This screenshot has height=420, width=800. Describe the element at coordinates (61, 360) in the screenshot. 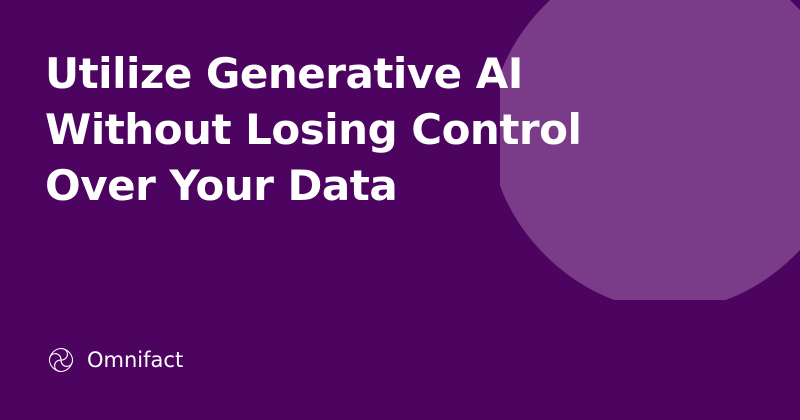

I see `omnifact-logo-icon` at that location.